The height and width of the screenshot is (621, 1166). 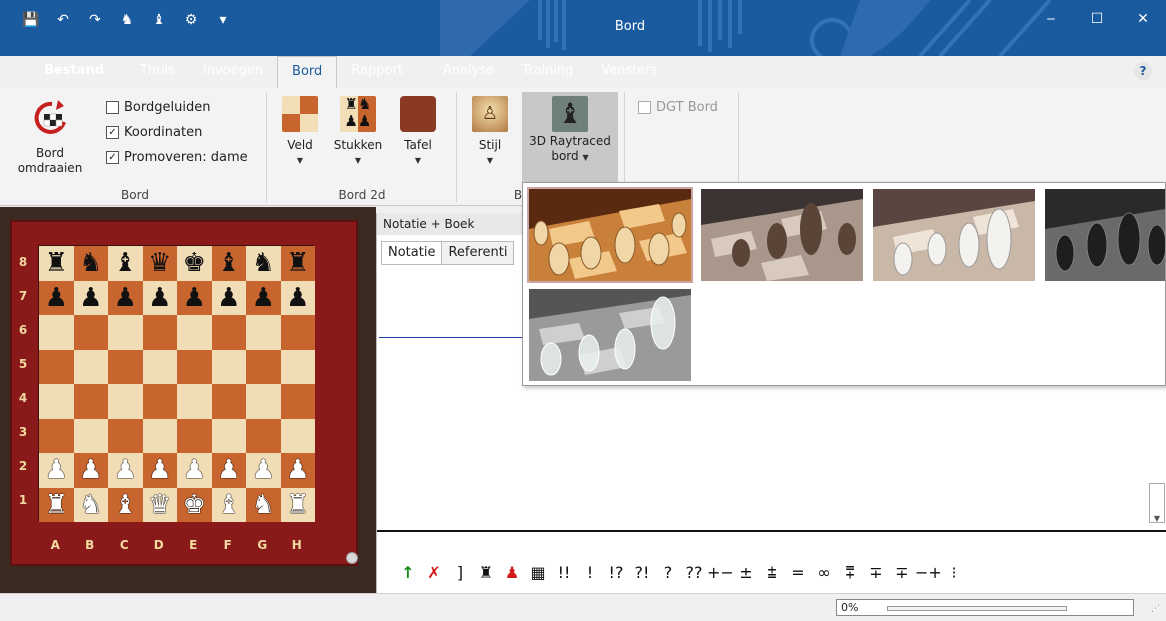 What do you see at coordinates (127, 20) in the screenshot?
I see `engine-icon: ♞` at bounding box center [127, 20].